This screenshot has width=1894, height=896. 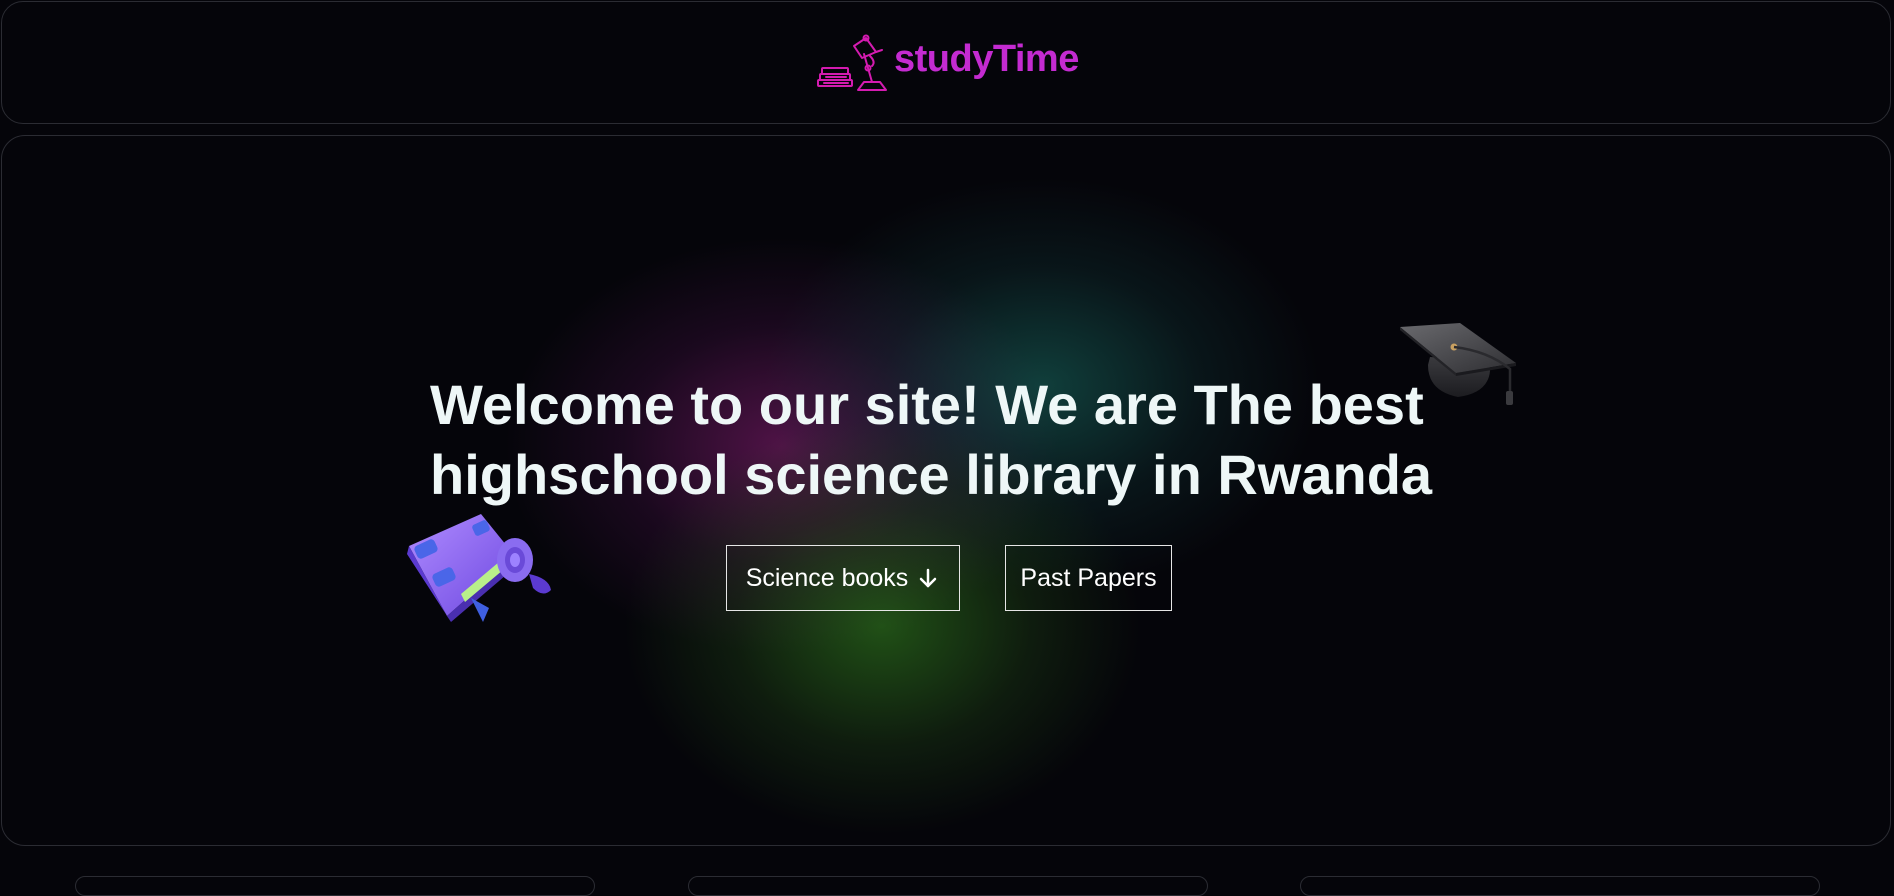 I want to click on past-papers-button: Past Papers, so click(x=1088, y=578).